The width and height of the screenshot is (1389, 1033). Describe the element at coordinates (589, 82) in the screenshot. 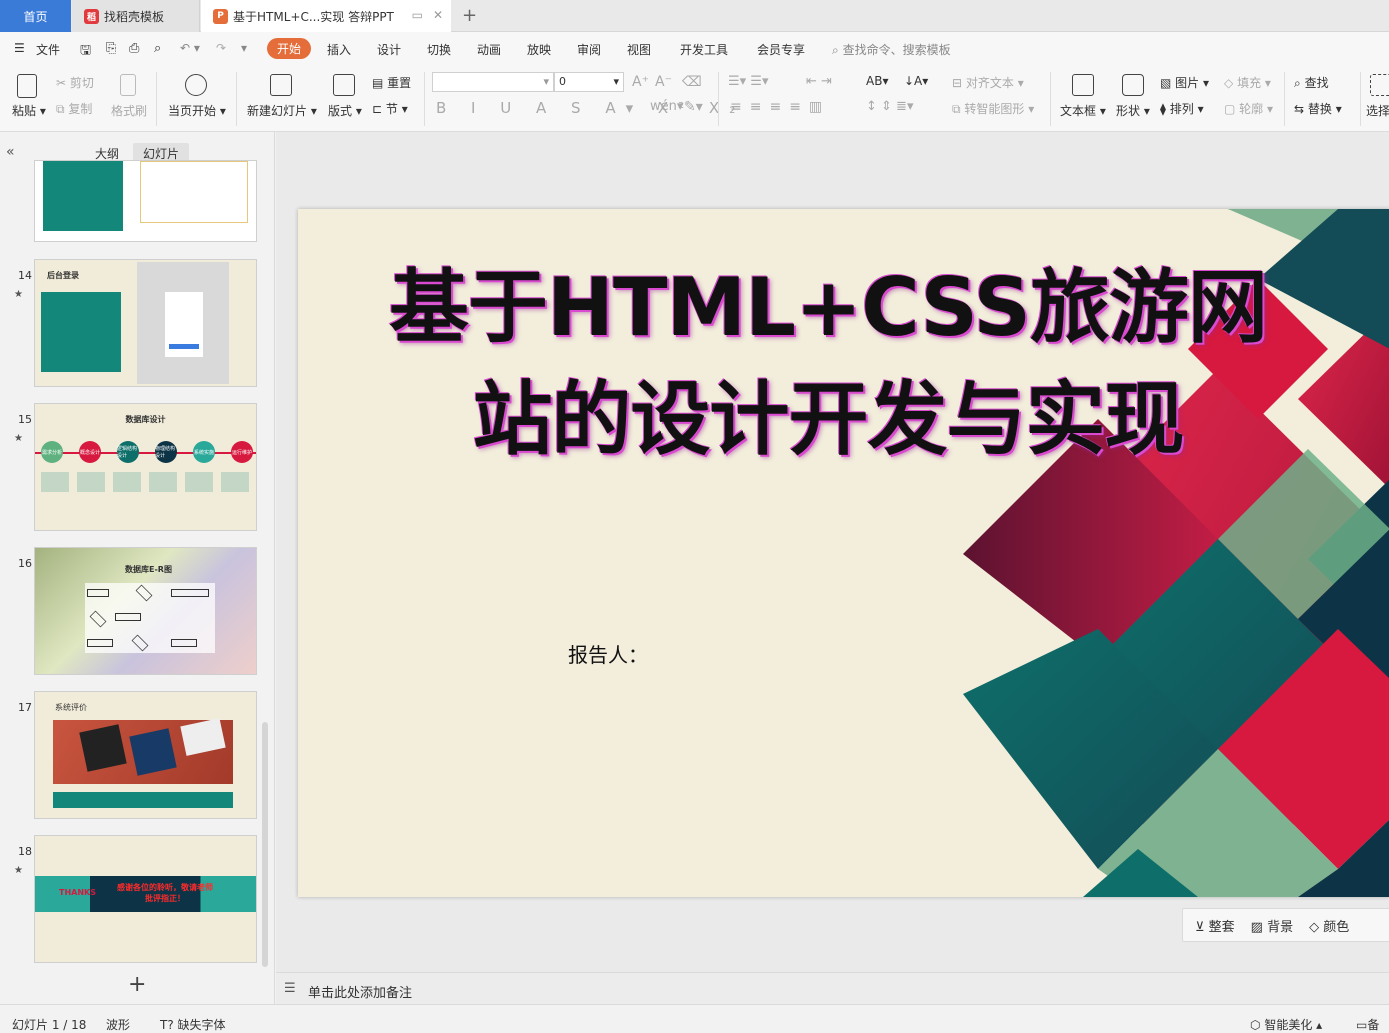

I see `font-size-select: 0 ▾` at that location.